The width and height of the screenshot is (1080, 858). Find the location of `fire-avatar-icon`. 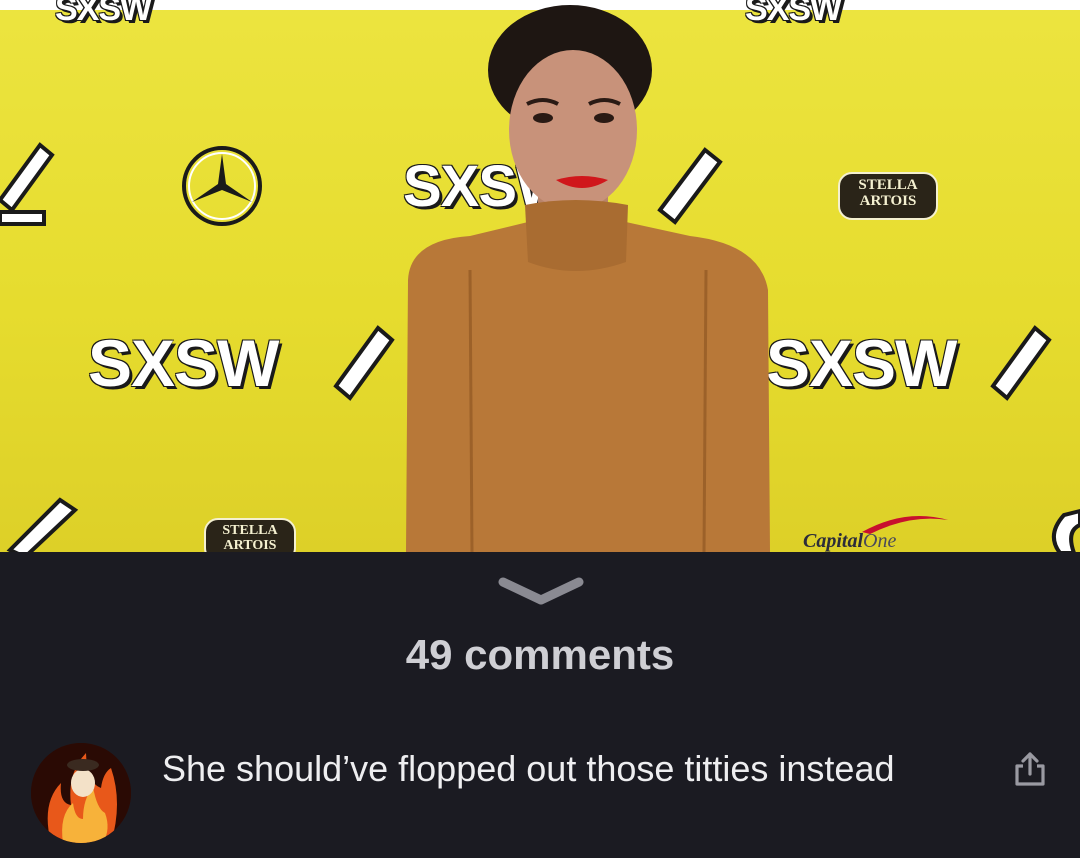

fire-avatar-icon is located at coordinates (81, 793).